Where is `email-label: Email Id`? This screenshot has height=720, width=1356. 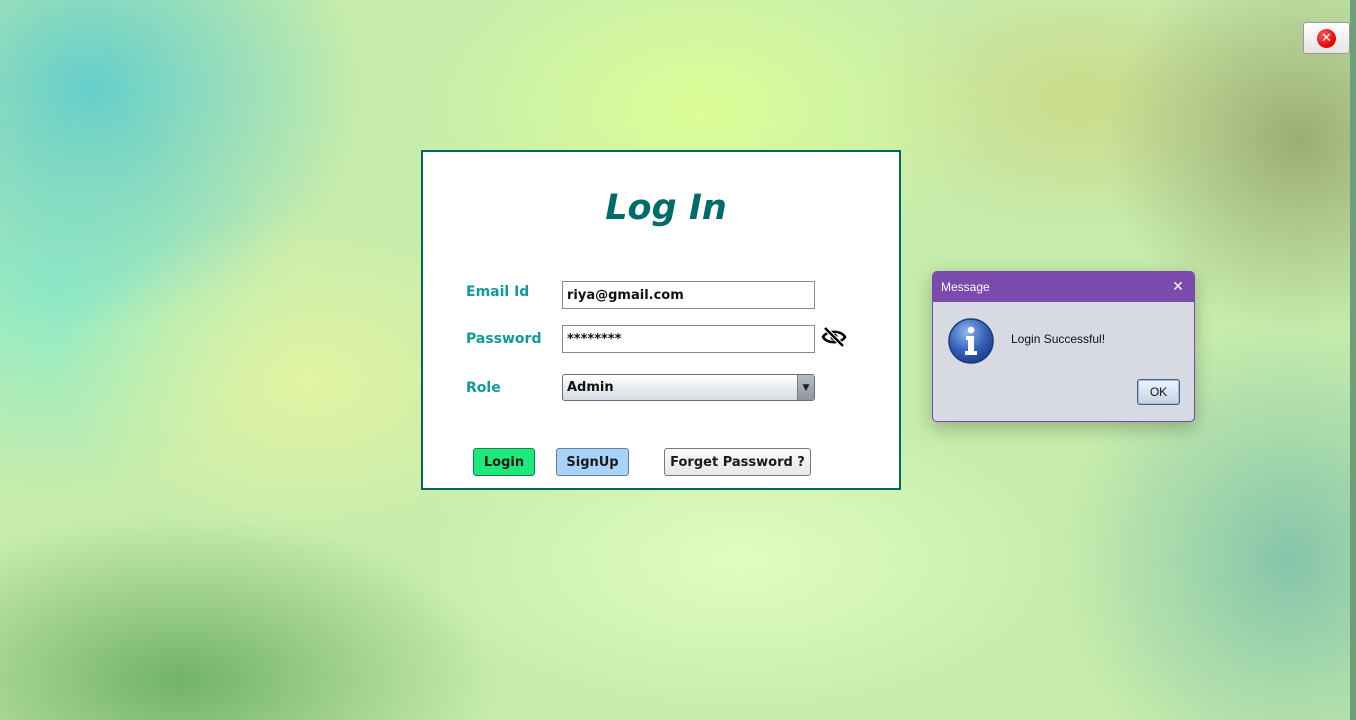 email-label: Email Id is located at coordinates (498, 292).